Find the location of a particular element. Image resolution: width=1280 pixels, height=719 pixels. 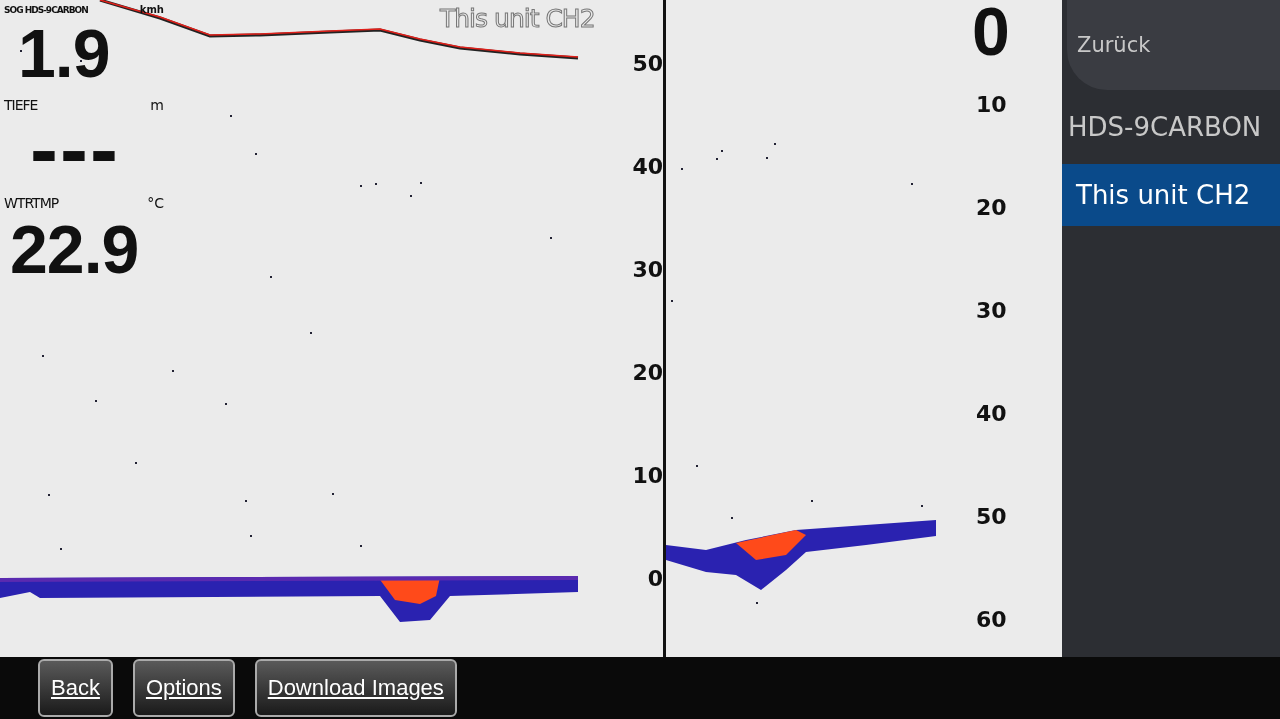

depth-scale-label: 0 is located at coordinates (654, 578).